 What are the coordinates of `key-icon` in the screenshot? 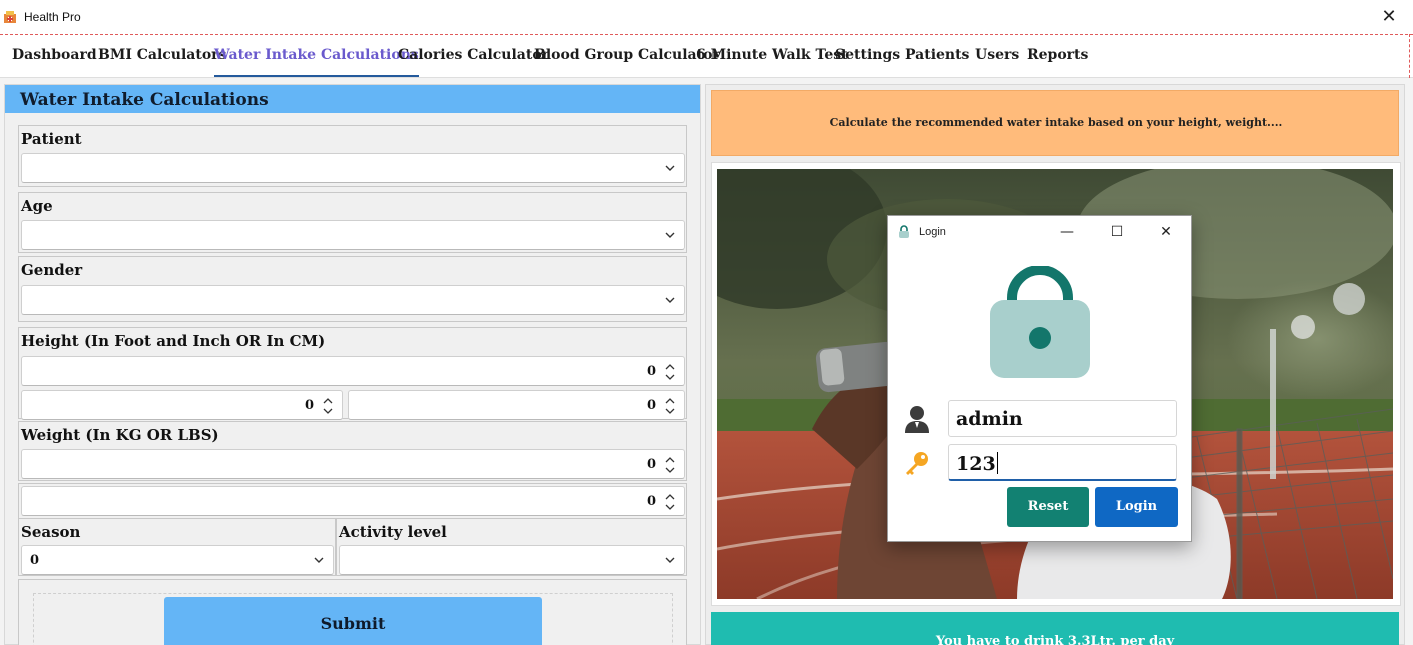 It's located at (917, 463).